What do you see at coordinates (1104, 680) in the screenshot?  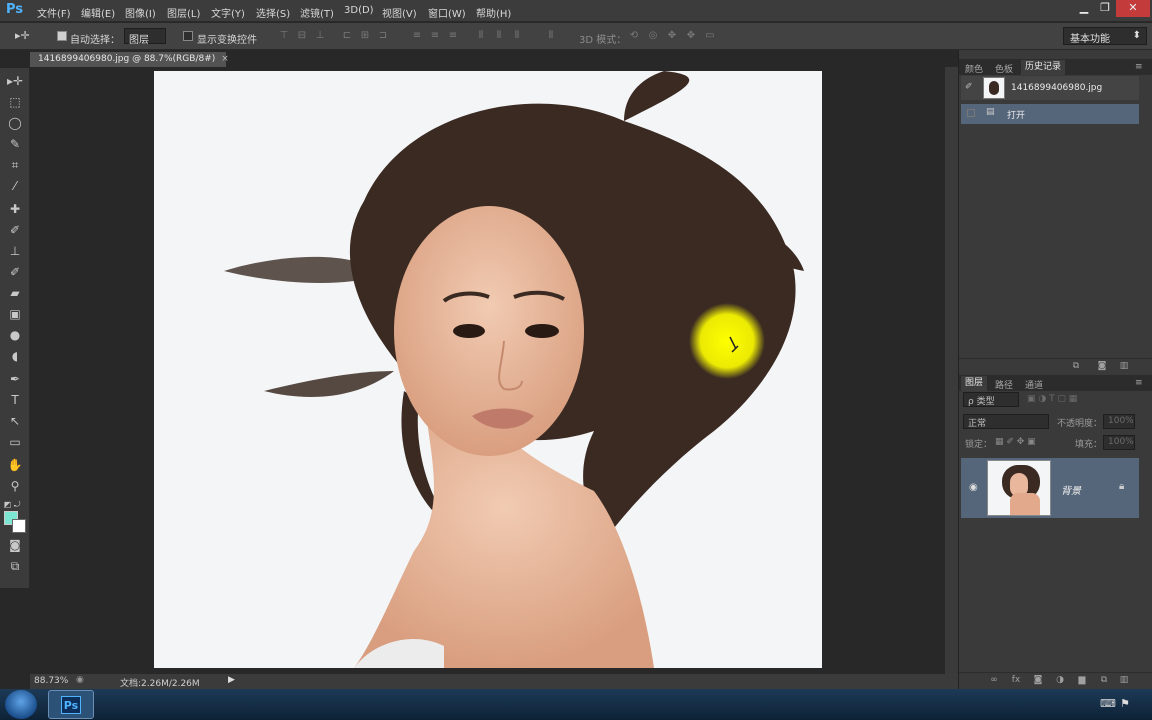 I see `new-layer-icon: ⧉` at bounding box center [1104, 680].